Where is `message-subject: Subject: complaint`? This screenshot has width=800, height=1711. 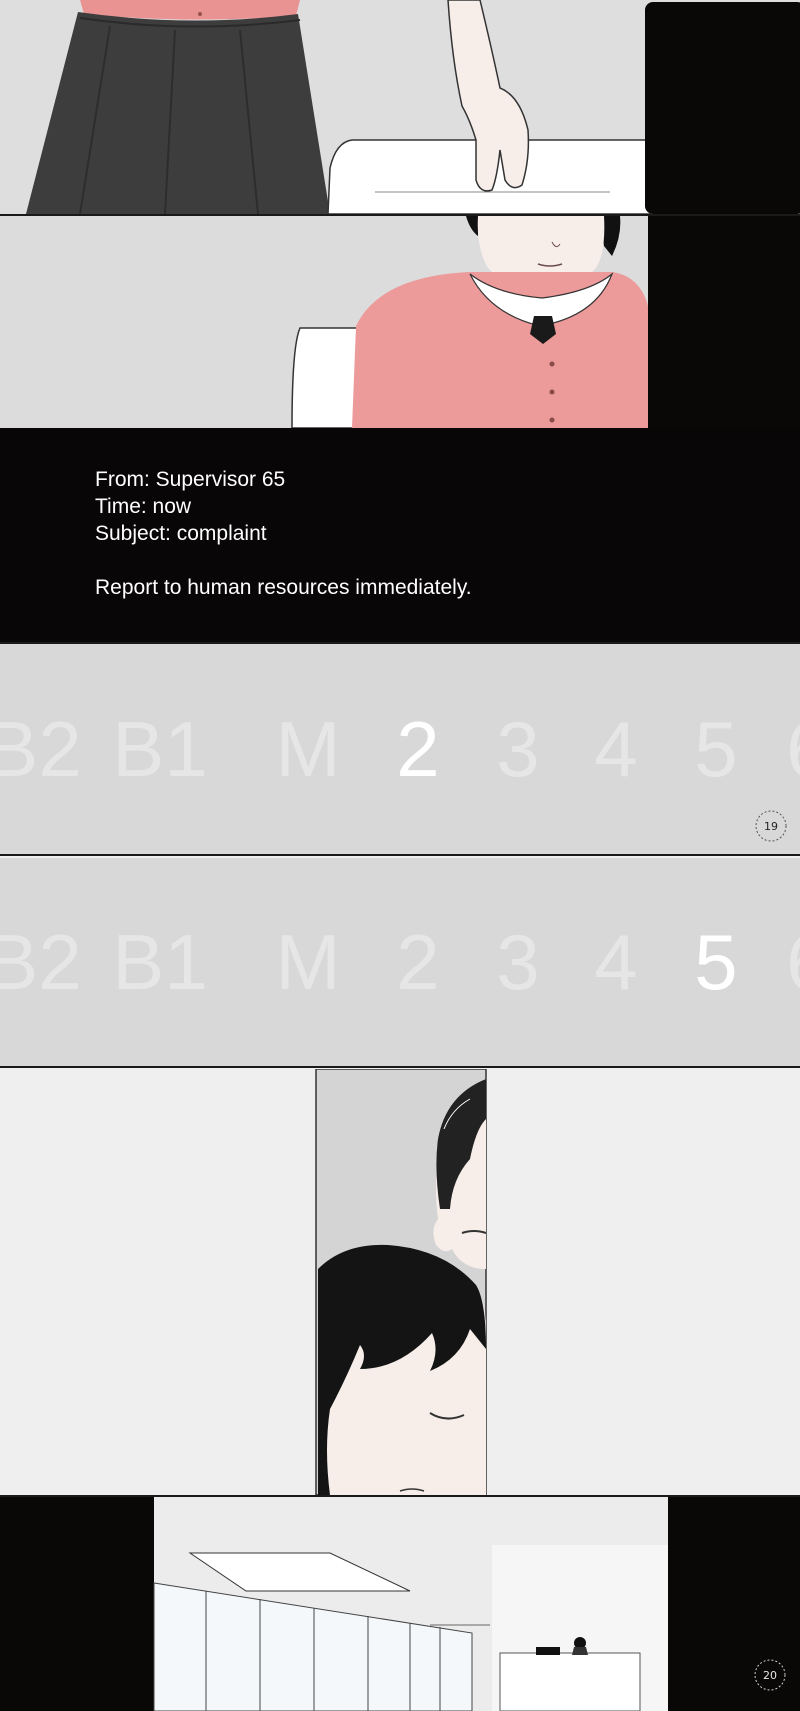
message-subject: Subject: complaint is located at coordinates (181, 533).